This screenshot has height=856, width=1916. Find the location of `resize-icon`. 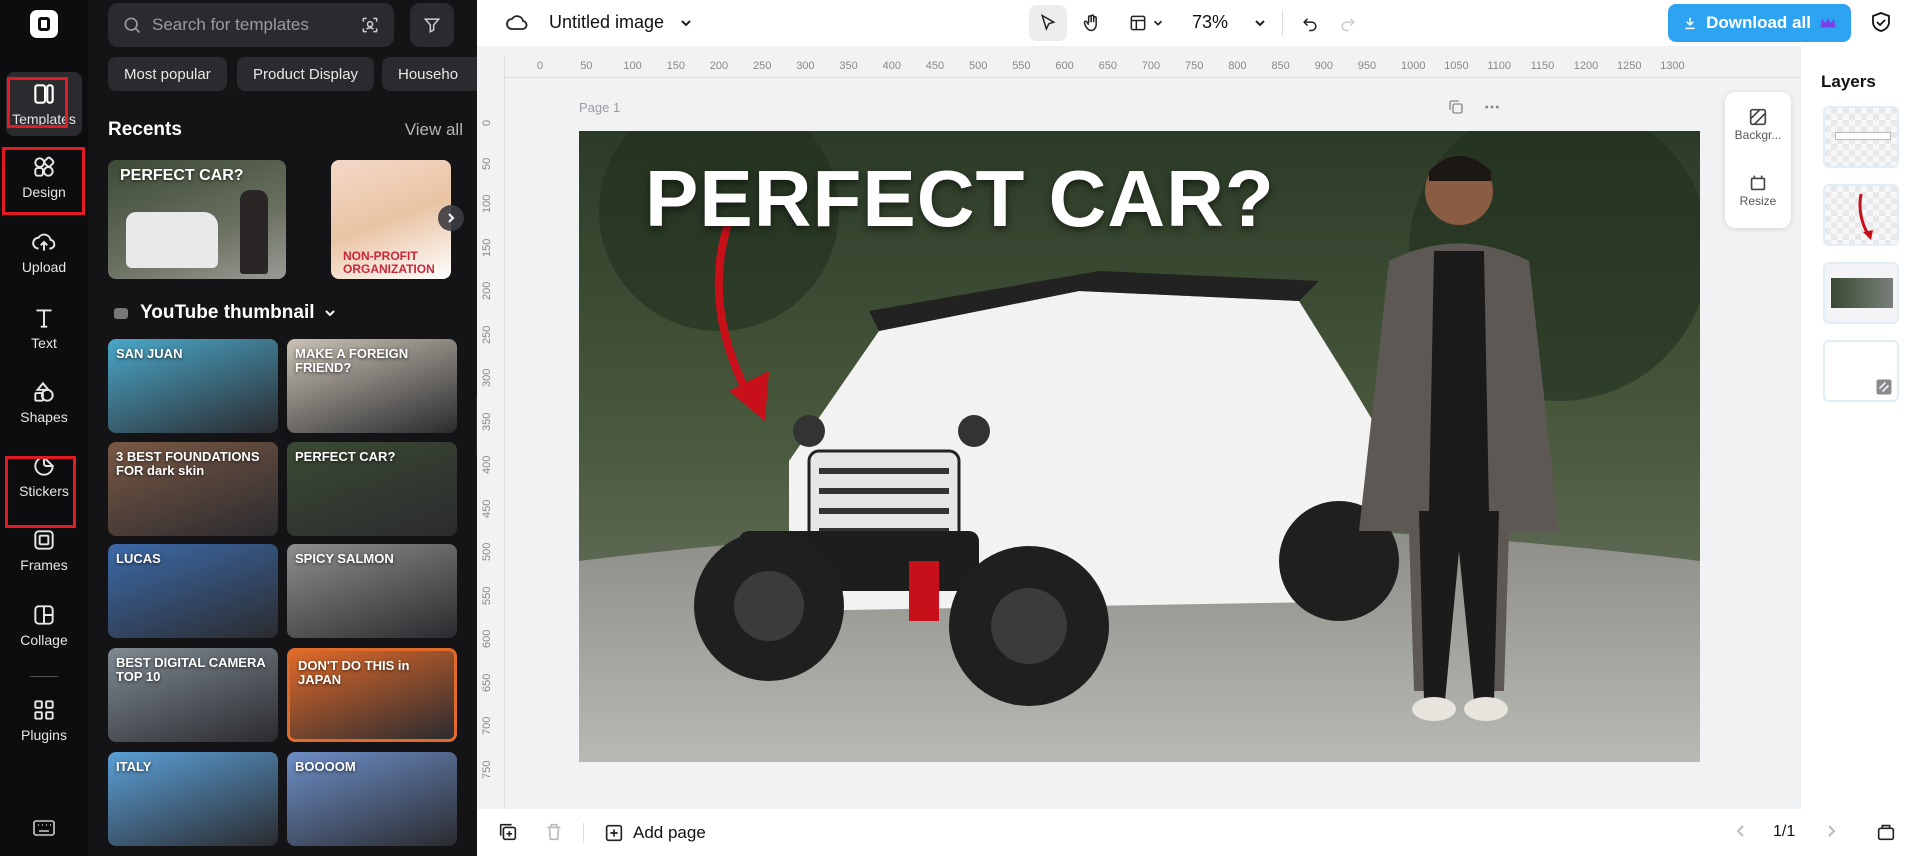

resize-icon is located at coordinates (1758, 183).